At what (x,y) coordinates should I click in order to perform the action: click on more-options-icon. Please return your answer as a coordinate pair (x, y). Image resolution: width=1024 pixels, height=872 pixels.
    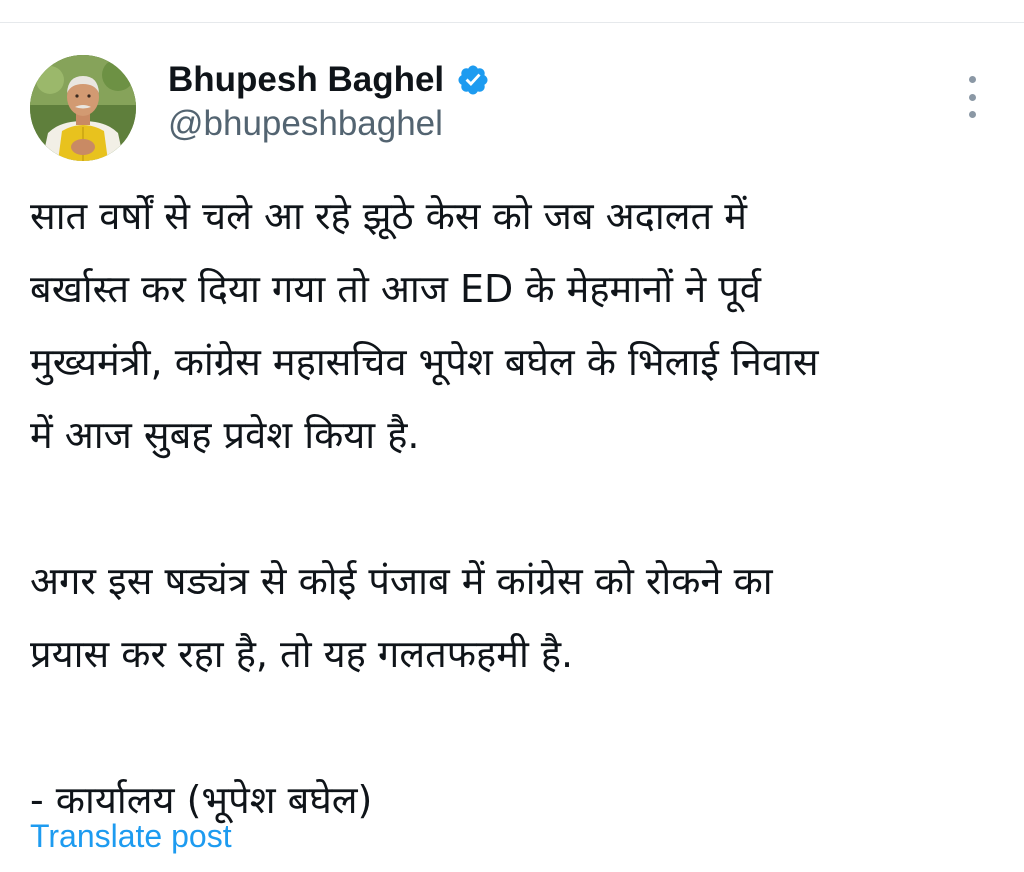
    Looking at the image, I should click on (972, 97).